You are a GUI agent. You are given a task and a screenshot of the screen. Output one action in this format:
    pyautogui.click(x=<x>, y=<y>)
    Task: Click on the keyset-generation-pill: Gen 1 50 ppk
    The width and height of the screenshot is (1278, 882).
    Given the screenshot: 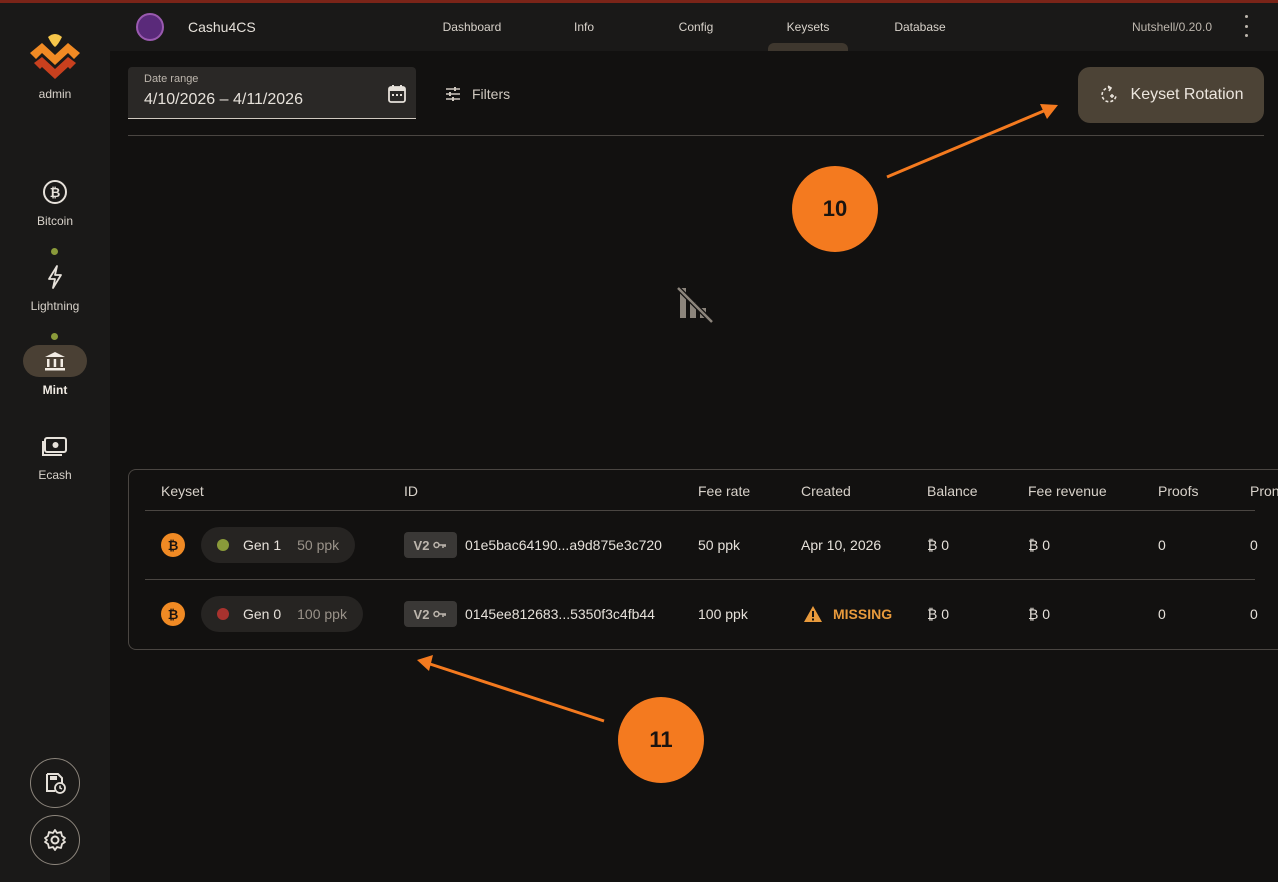 What is the action you would take?
    pyautogui.click(x=278, y=545)
    